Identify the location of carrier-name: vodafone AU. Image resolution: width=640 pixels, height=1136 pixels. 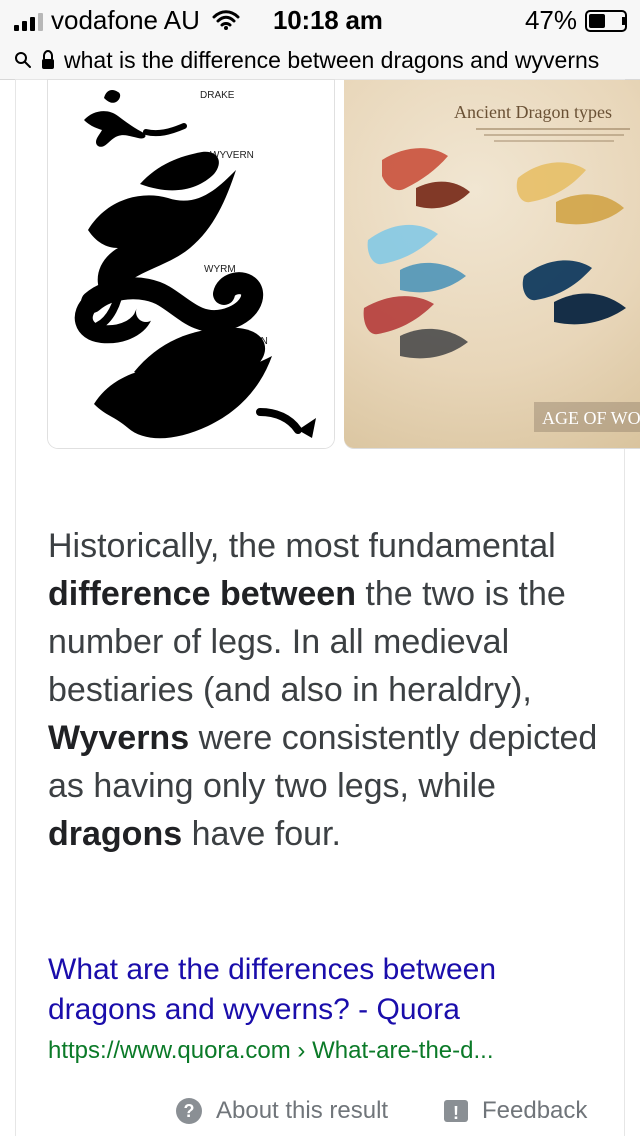
(125, 20).